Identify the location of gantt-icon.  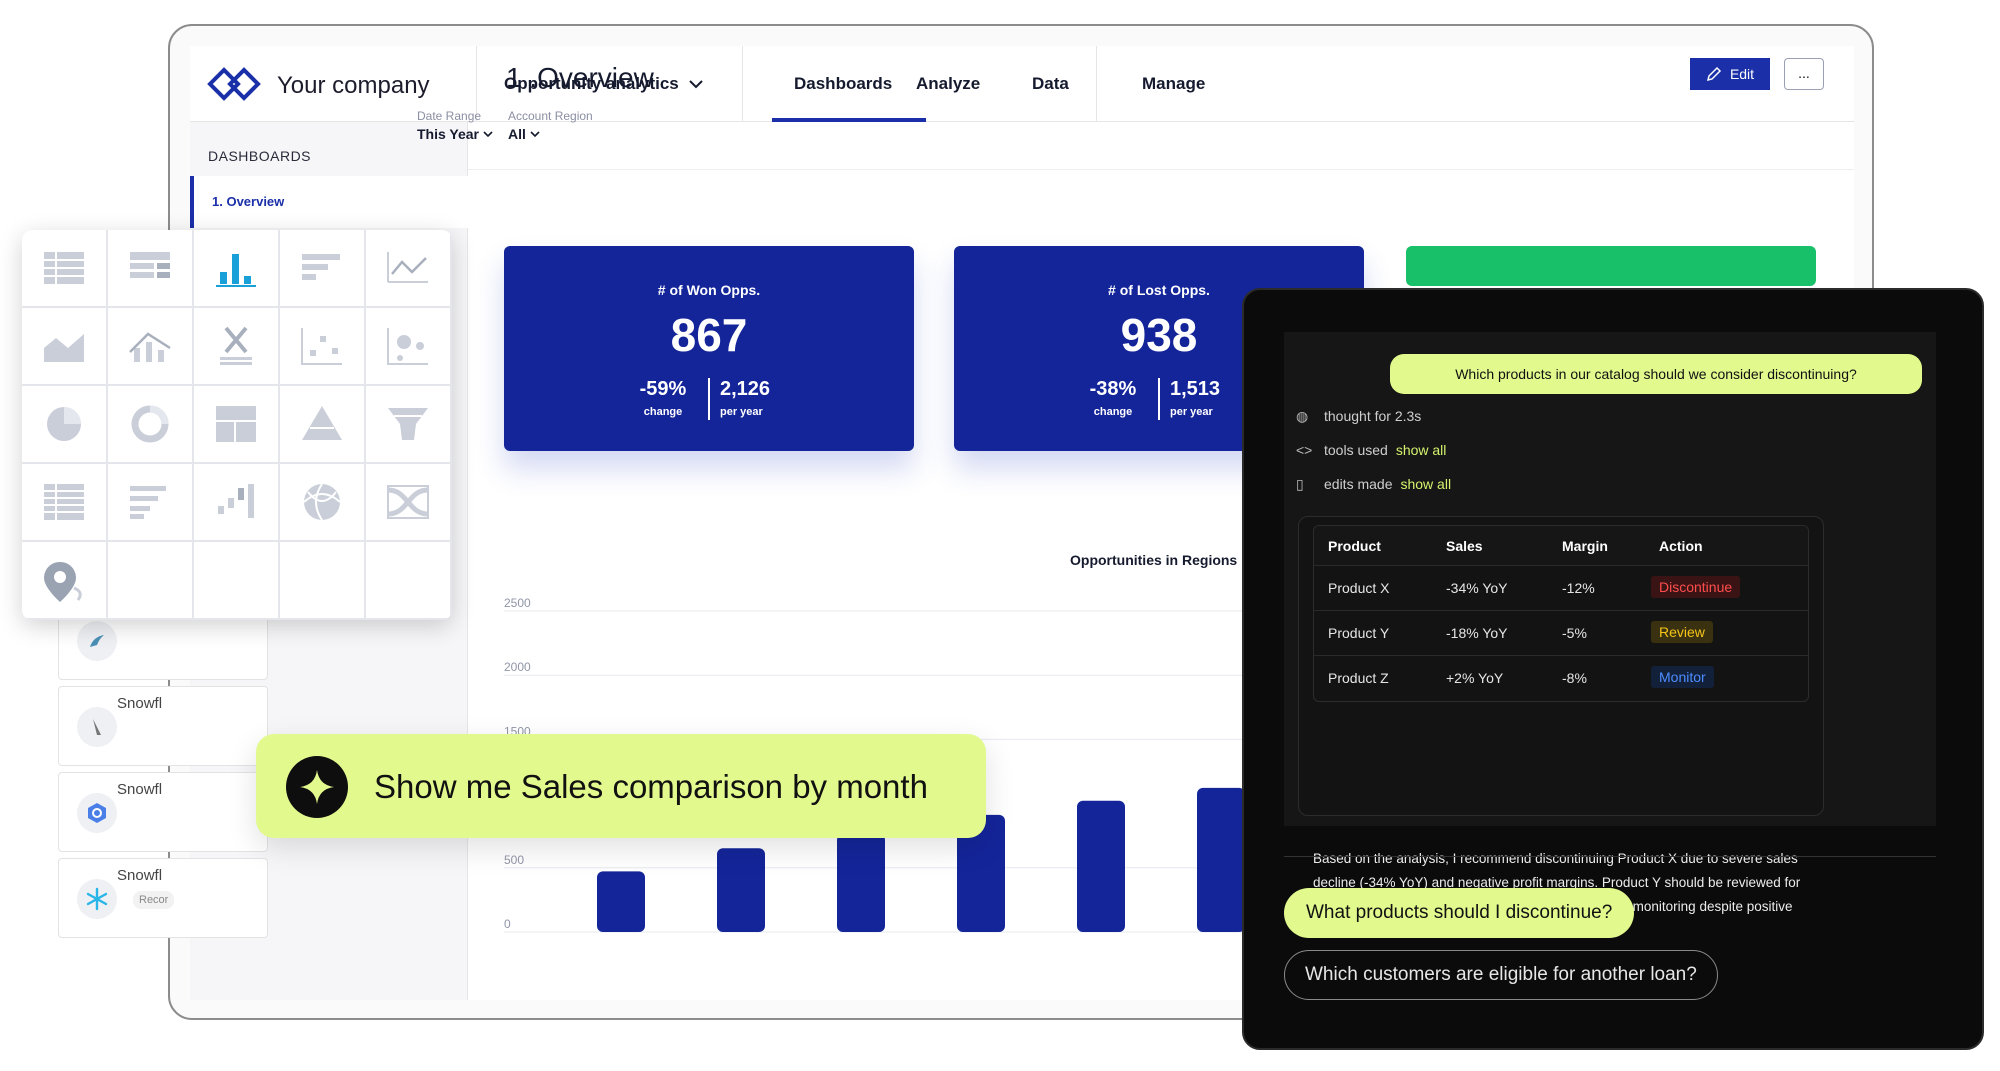
(148, 502).